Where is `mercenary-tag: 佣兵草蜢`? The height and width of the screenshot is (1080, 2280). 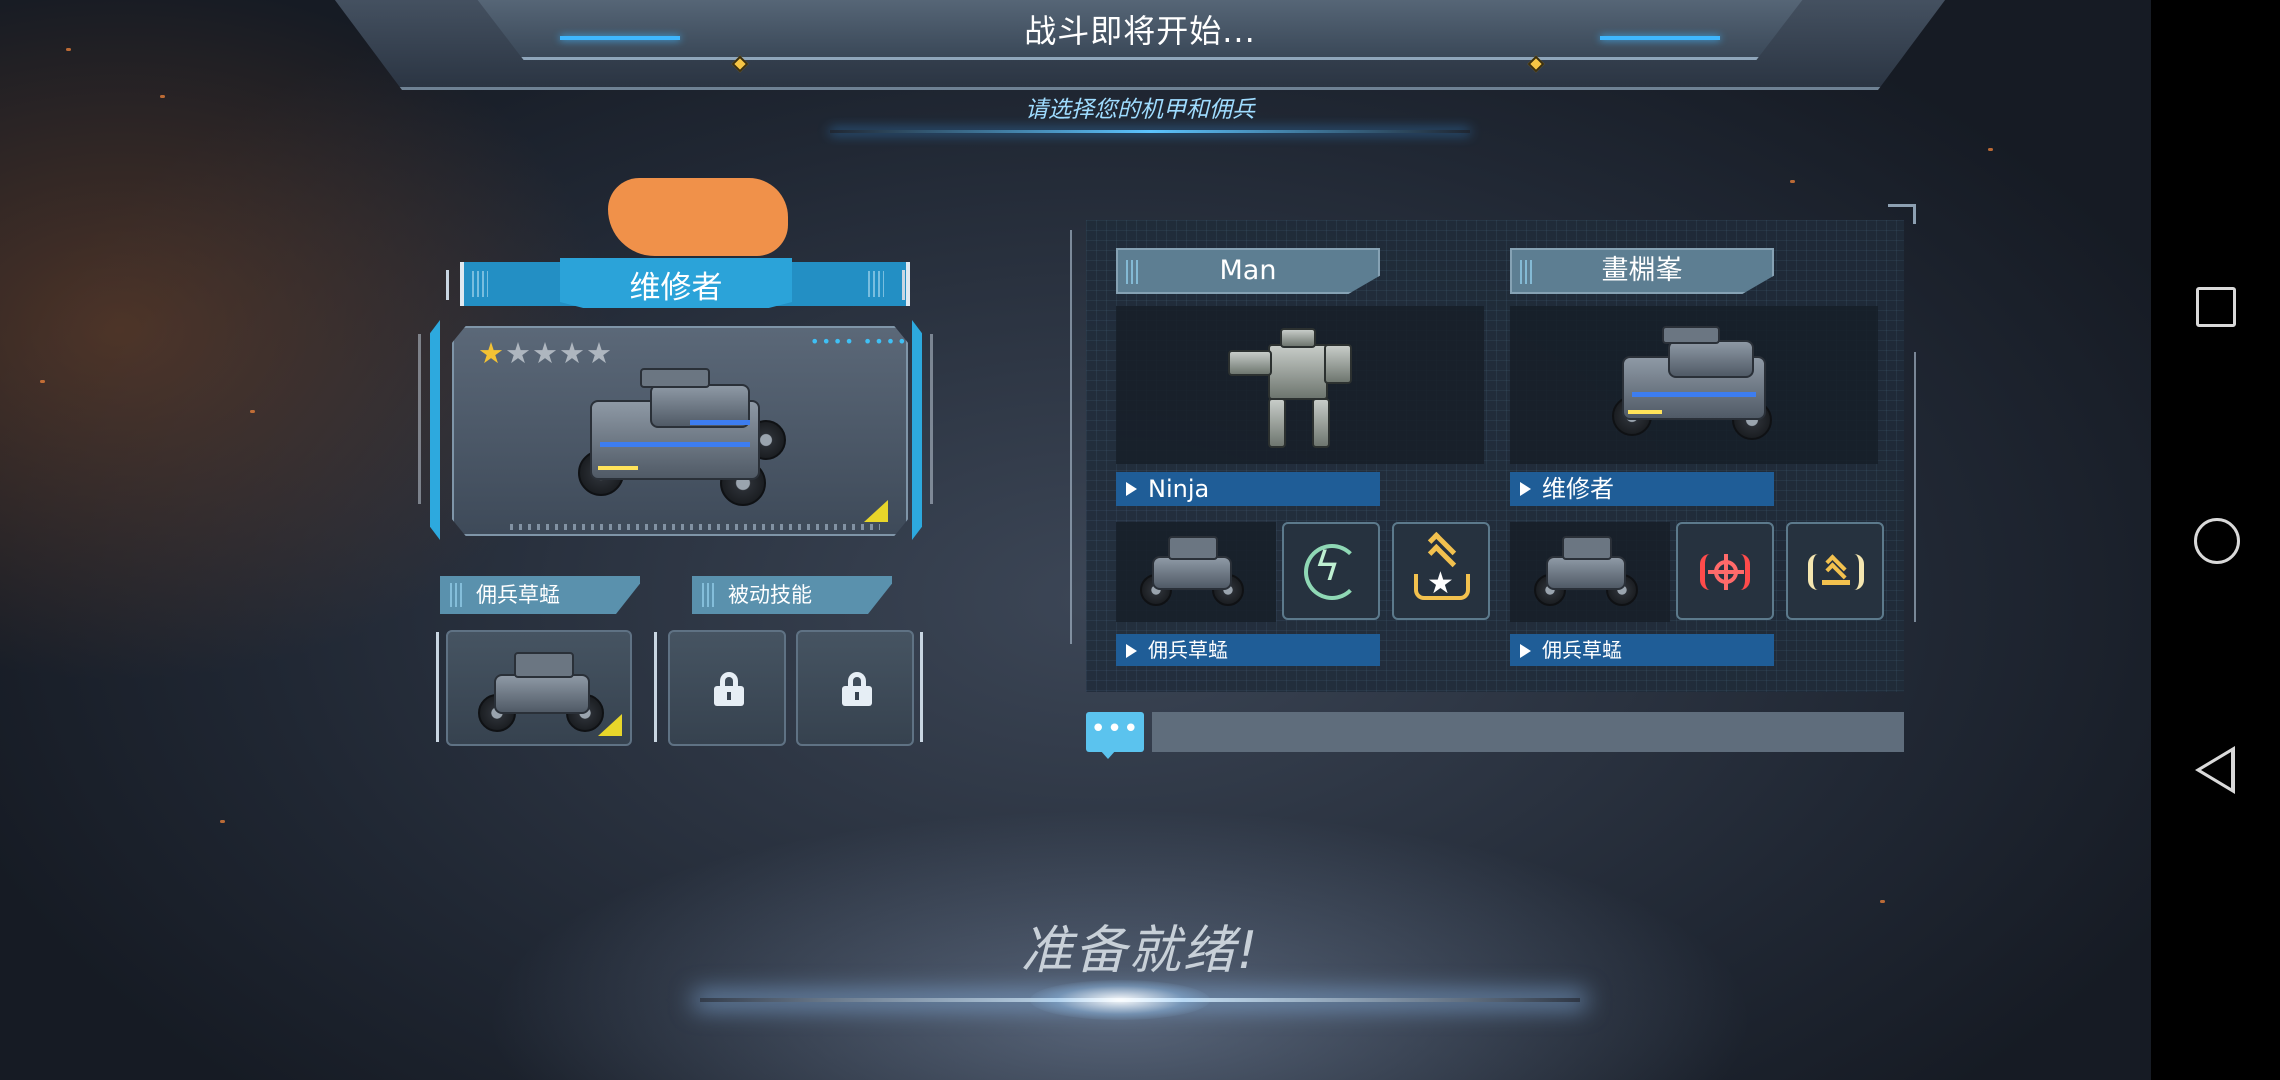
mercenary-tag: 佣兵草蜢 is located at coordinates (540, 595).